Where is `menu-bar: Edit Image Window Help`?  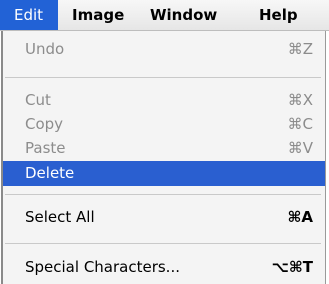
menu-bar: Edit Image Window Help is located at coordinates (164, 15).